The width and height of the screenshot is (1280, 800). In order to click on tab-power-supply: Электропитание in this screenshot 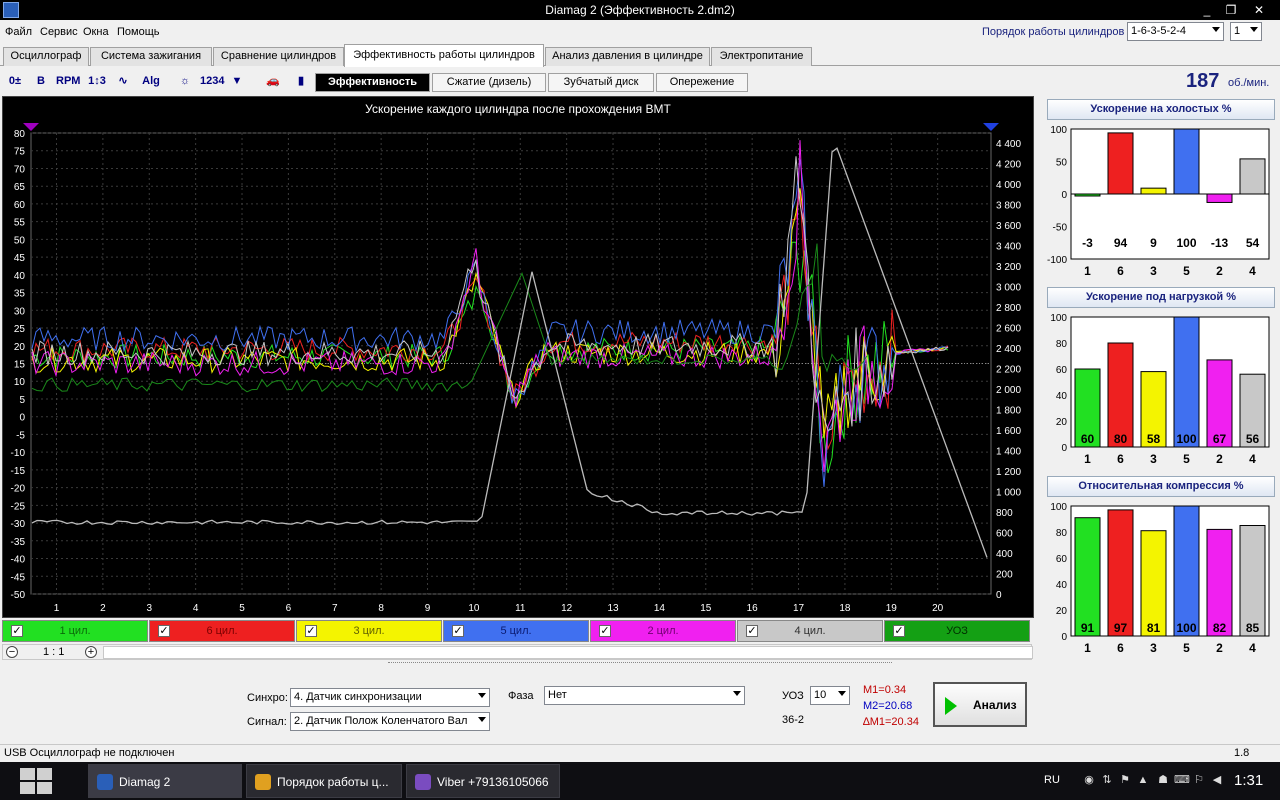, I will do `click(761, 56)`.